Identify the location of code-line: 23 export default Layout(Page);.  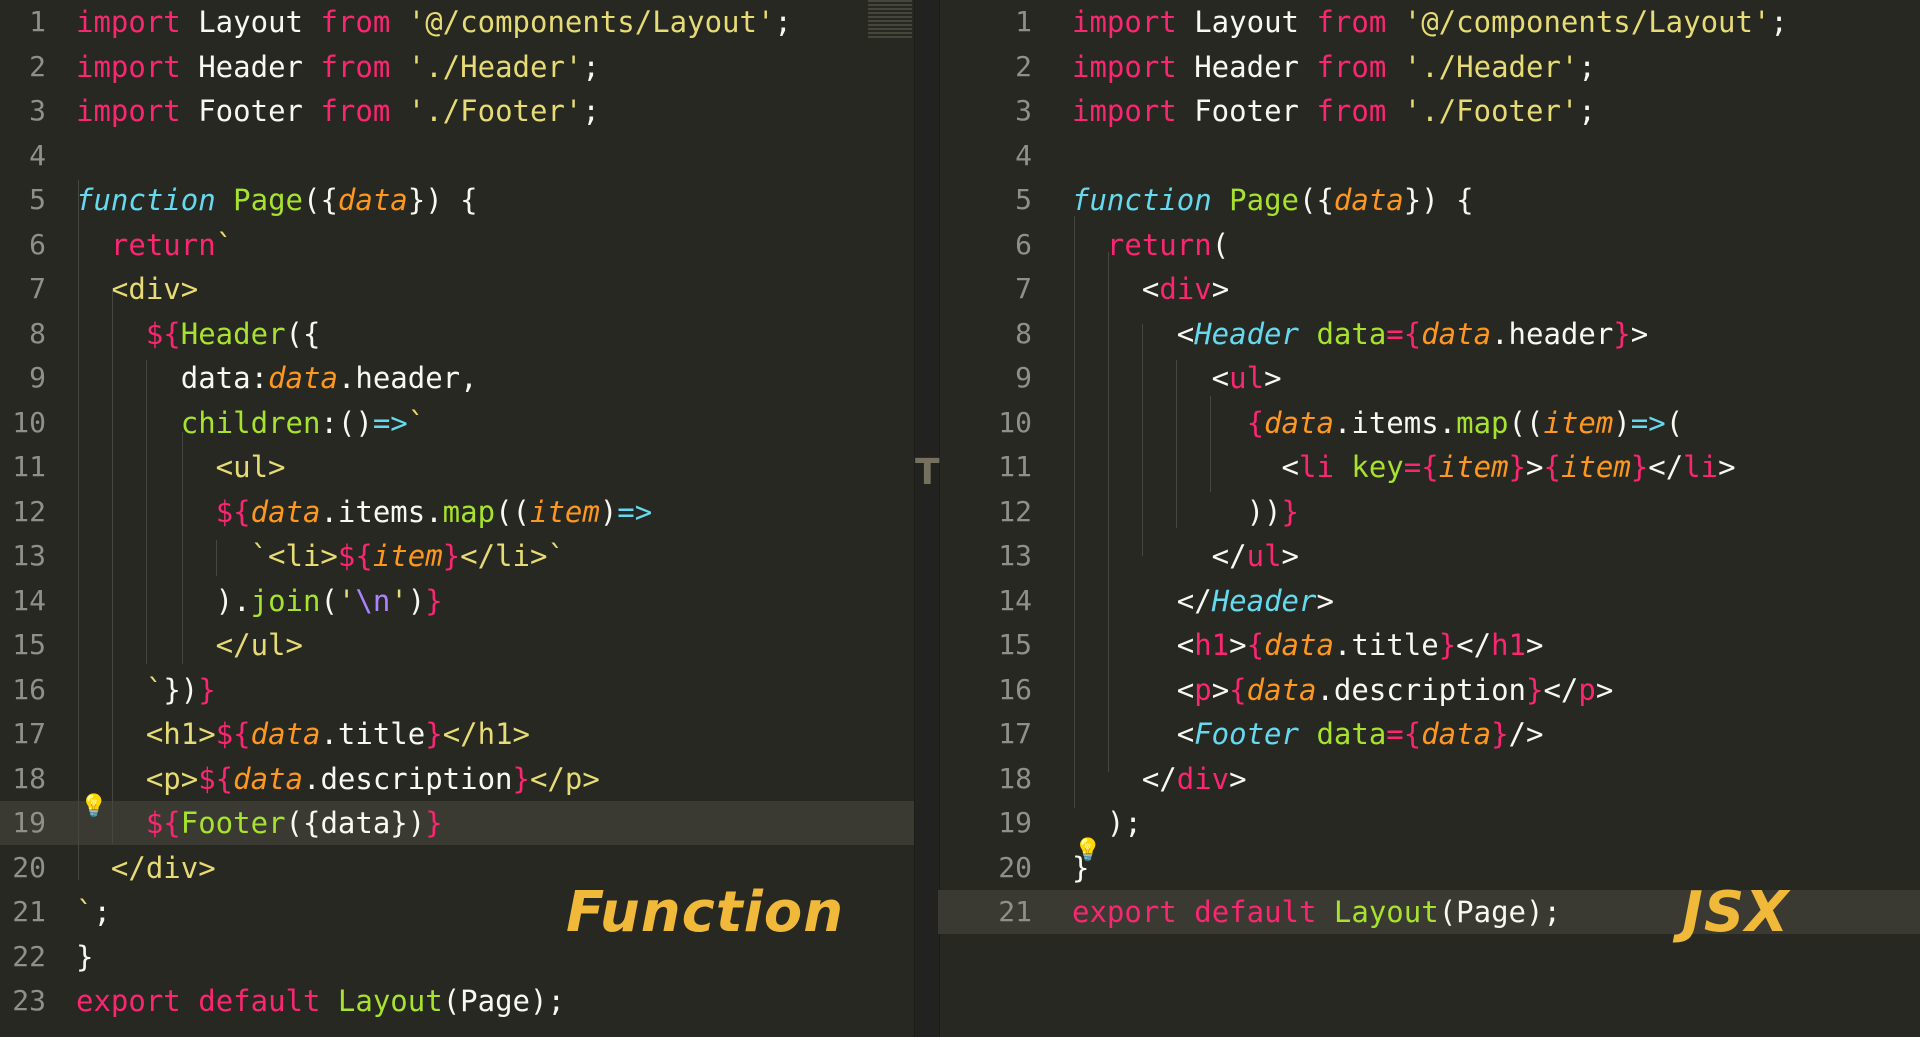
(457, 1001).